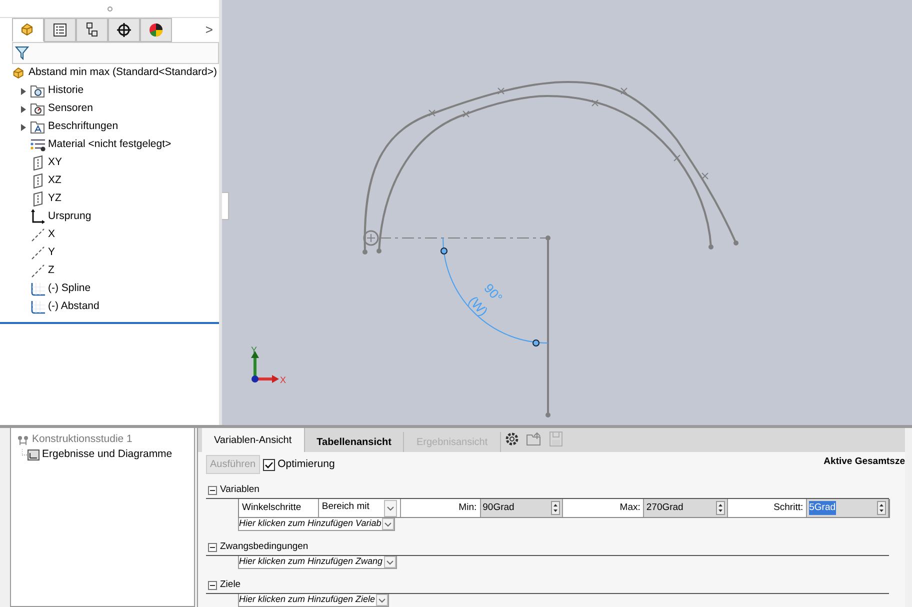 The width and height of the screenshot is (912, 607). I want to click on spin-field: 5Grad, so click(848, 508).